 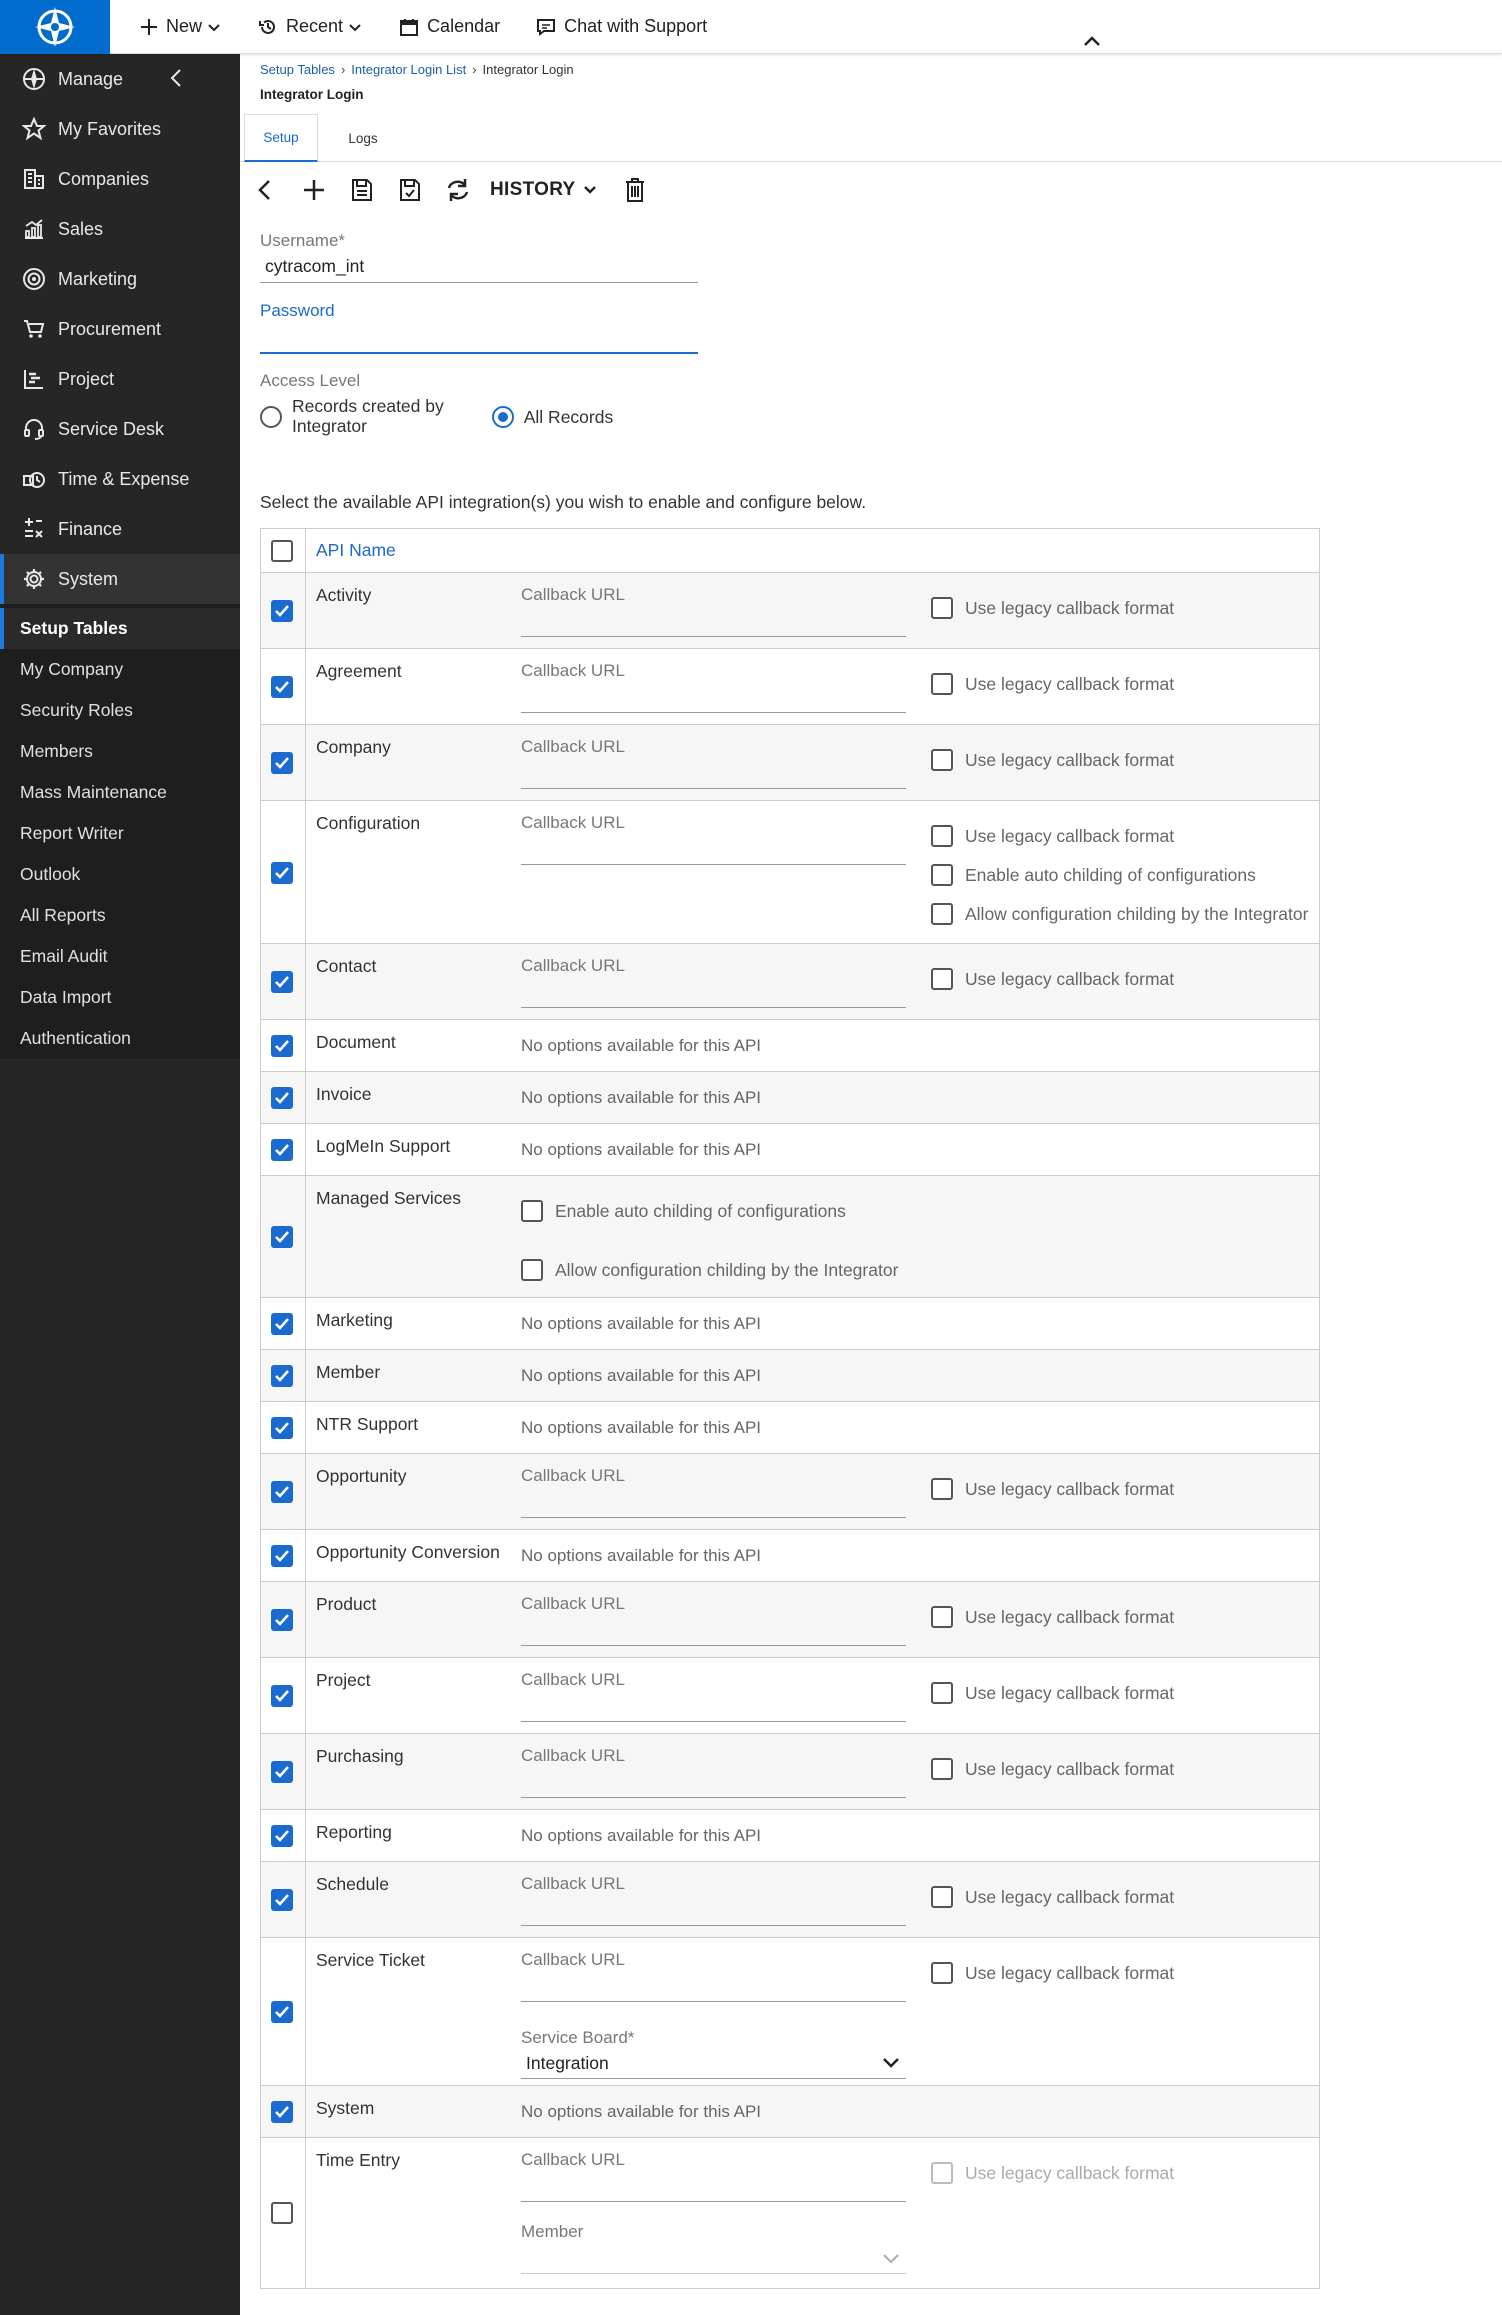 I want to click on sidebar-item-manage: Manage, so click(x=120, y=79).